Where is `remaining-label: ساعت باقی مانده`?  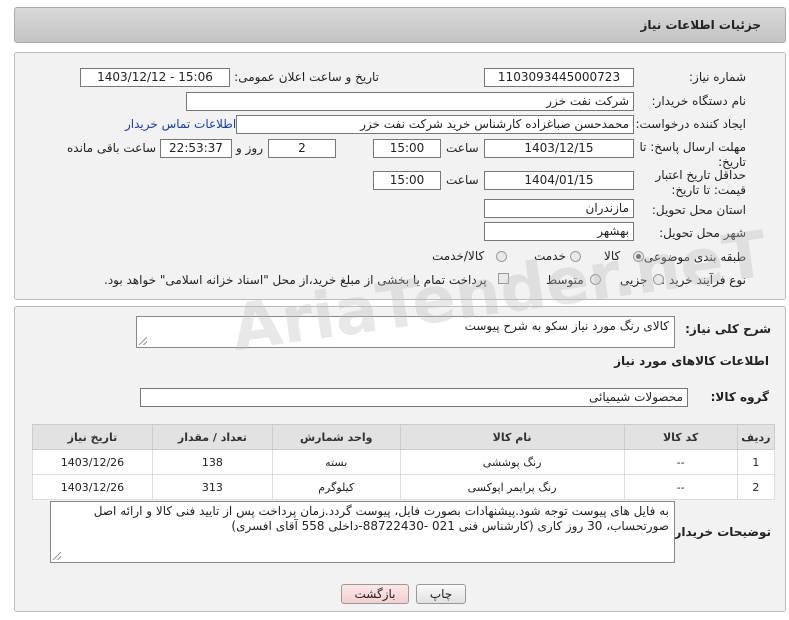 remaining-label: ساعت باقی مانده is located at coordinates (112, 148).